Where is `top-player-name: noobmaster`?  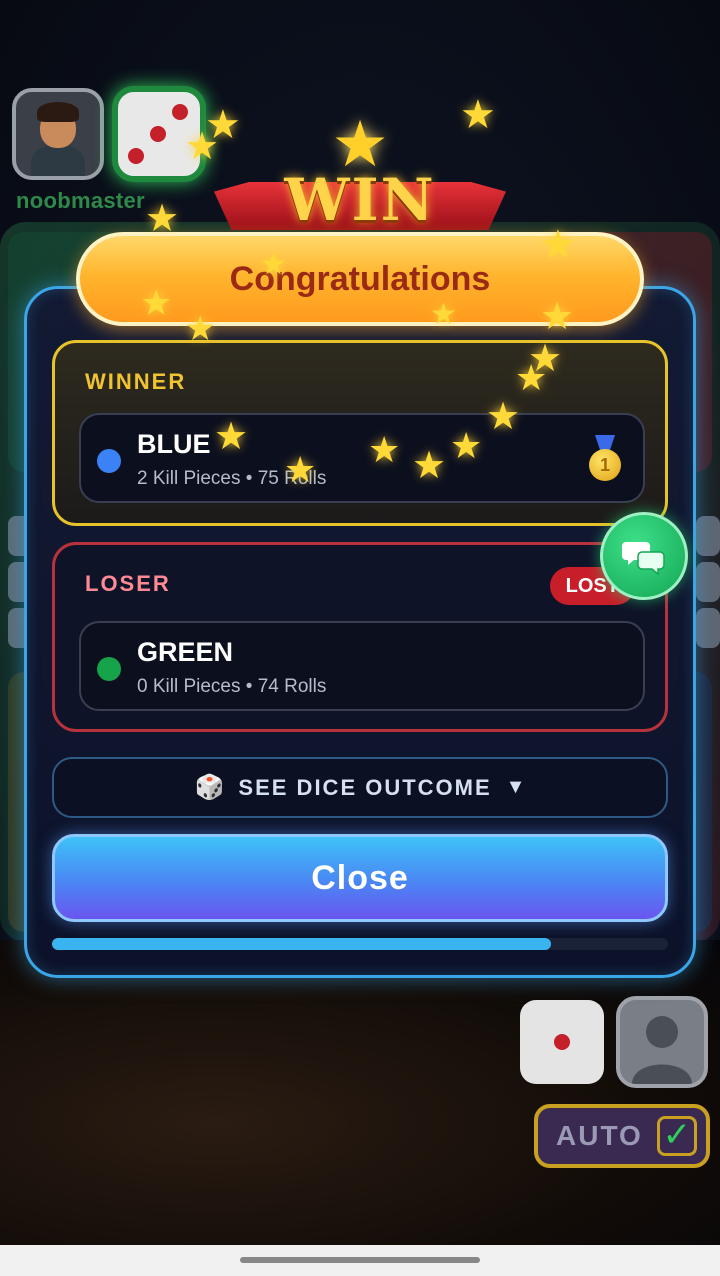 top-player-name: noobmaster is located at coordinates (80, 200).